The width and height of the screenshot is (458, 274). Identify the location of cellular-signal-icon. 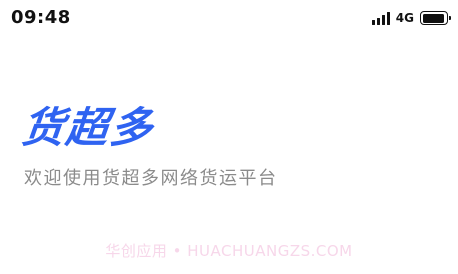
(380, 18).